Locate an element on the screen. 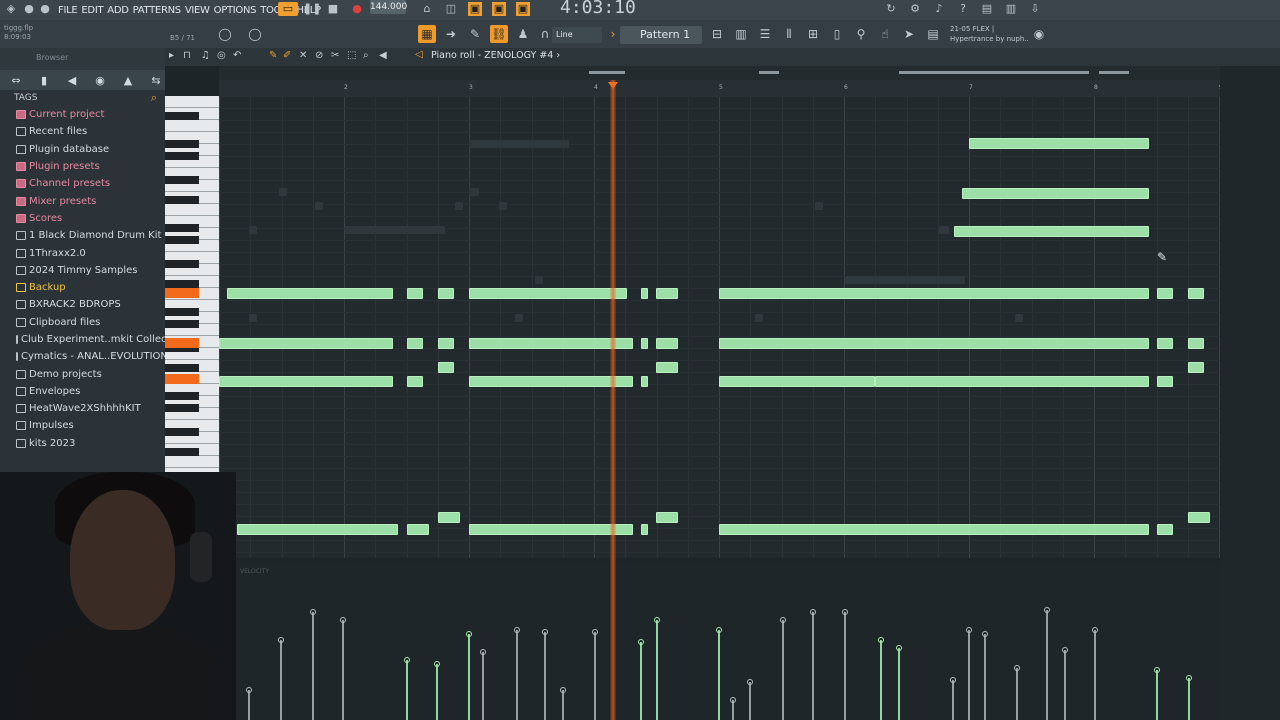 The height and width of the screenshot is (720, 1280). piano-roll-view-button: ▦ is located at coordinates (427, 34).